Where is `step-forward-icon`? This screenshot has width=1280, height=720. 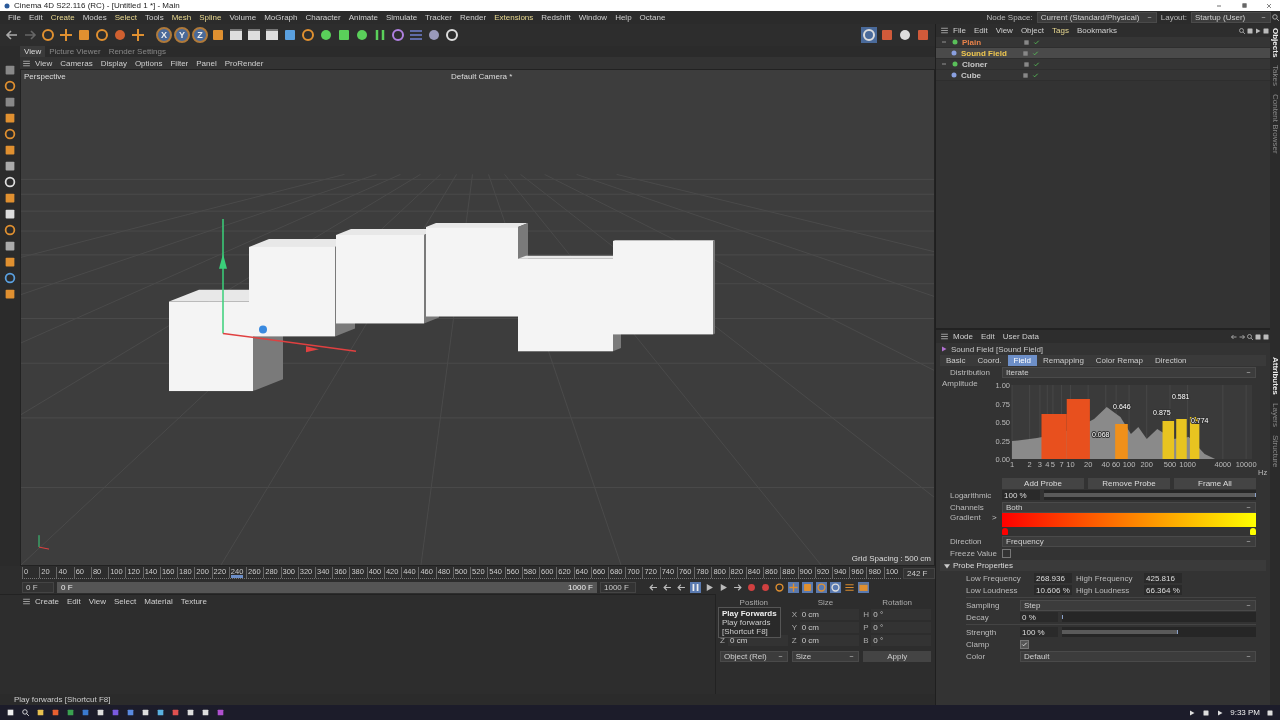 step-forward-icon is located at coordinates (709, 587).